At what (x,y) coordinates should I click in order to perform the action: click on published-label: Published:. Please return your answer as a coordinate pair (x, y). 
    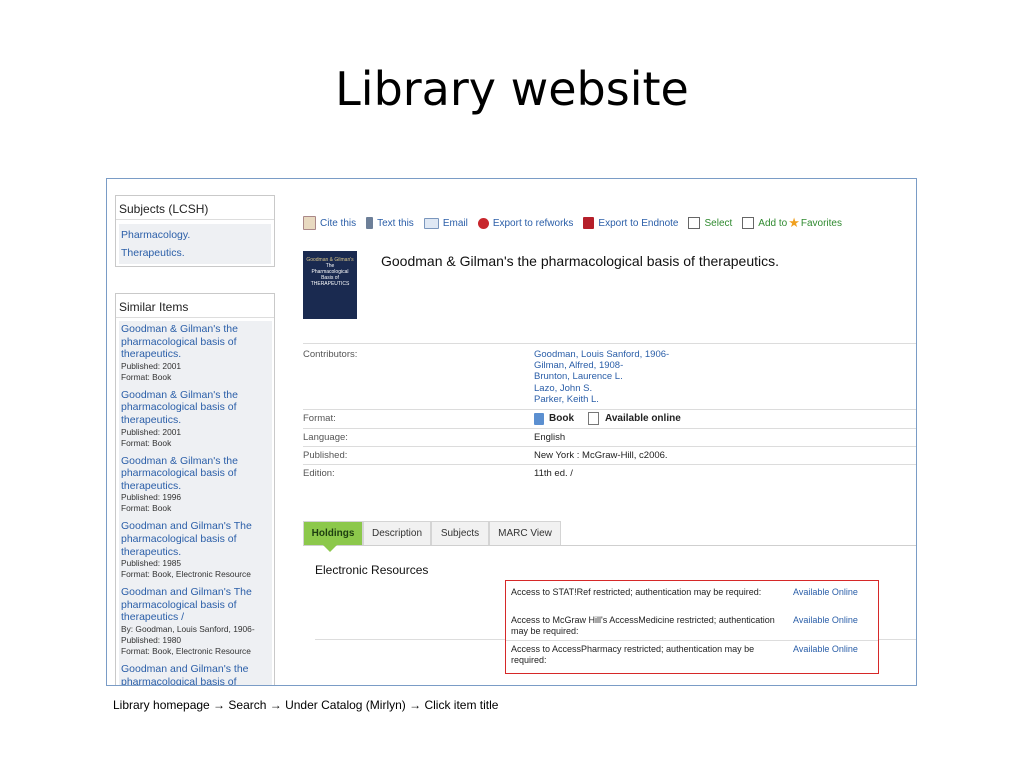
    Looking at the image, I should click on (325, 455).